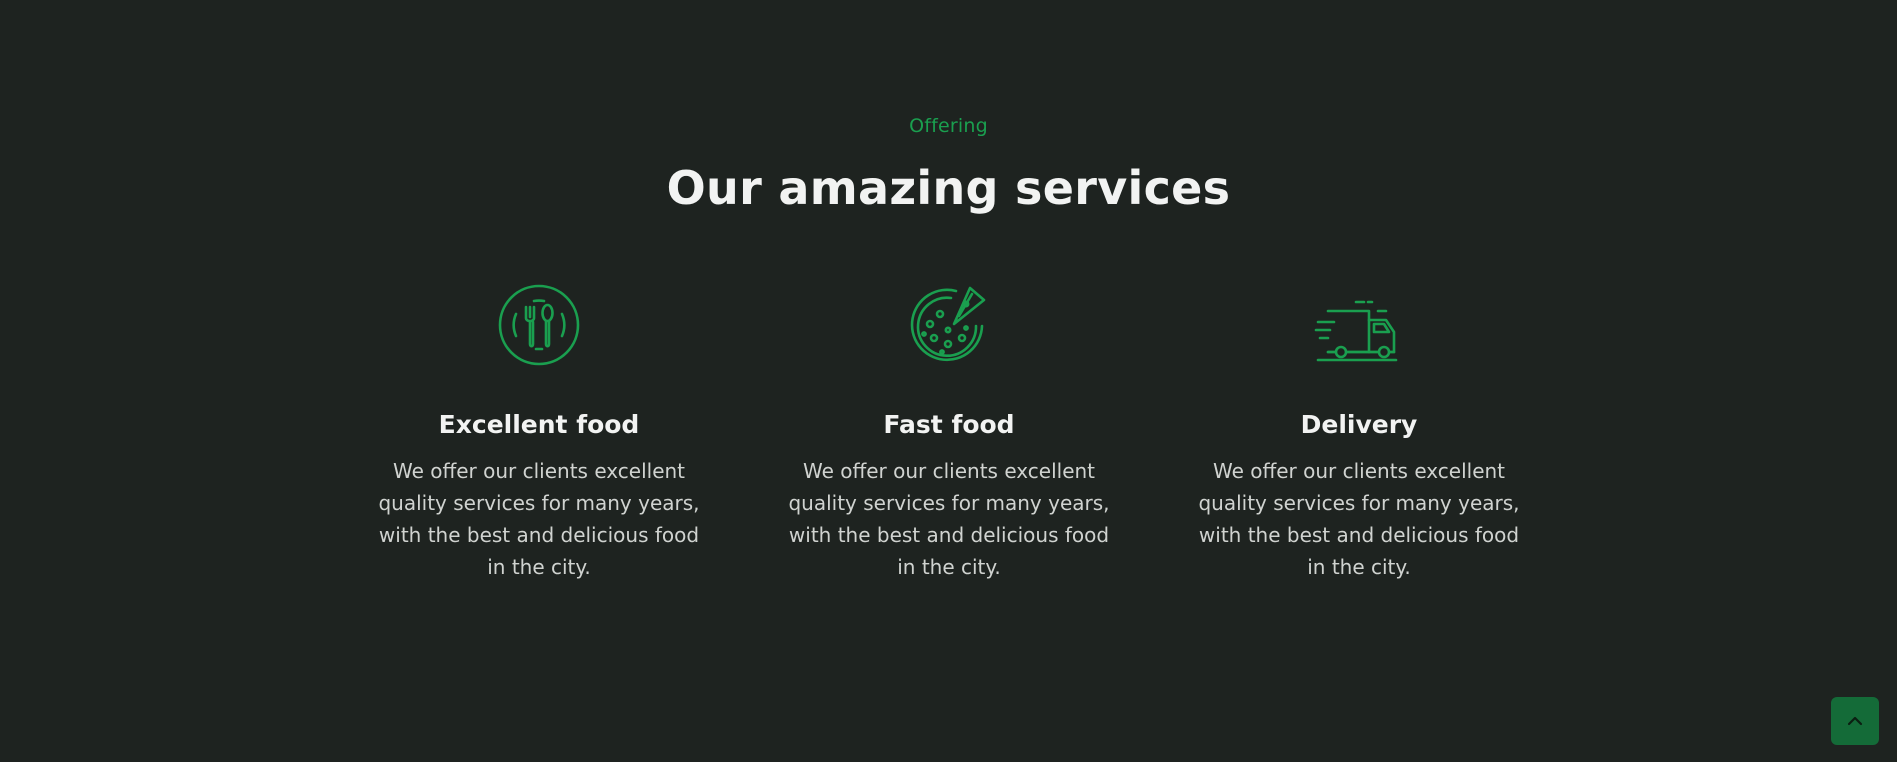 The width and height of the screenshot is (1897, 762). What do you see at coordinates (948, 126) in the screenshot?
I see `section-subtitle: Offering` at bounding box center [948, 126].